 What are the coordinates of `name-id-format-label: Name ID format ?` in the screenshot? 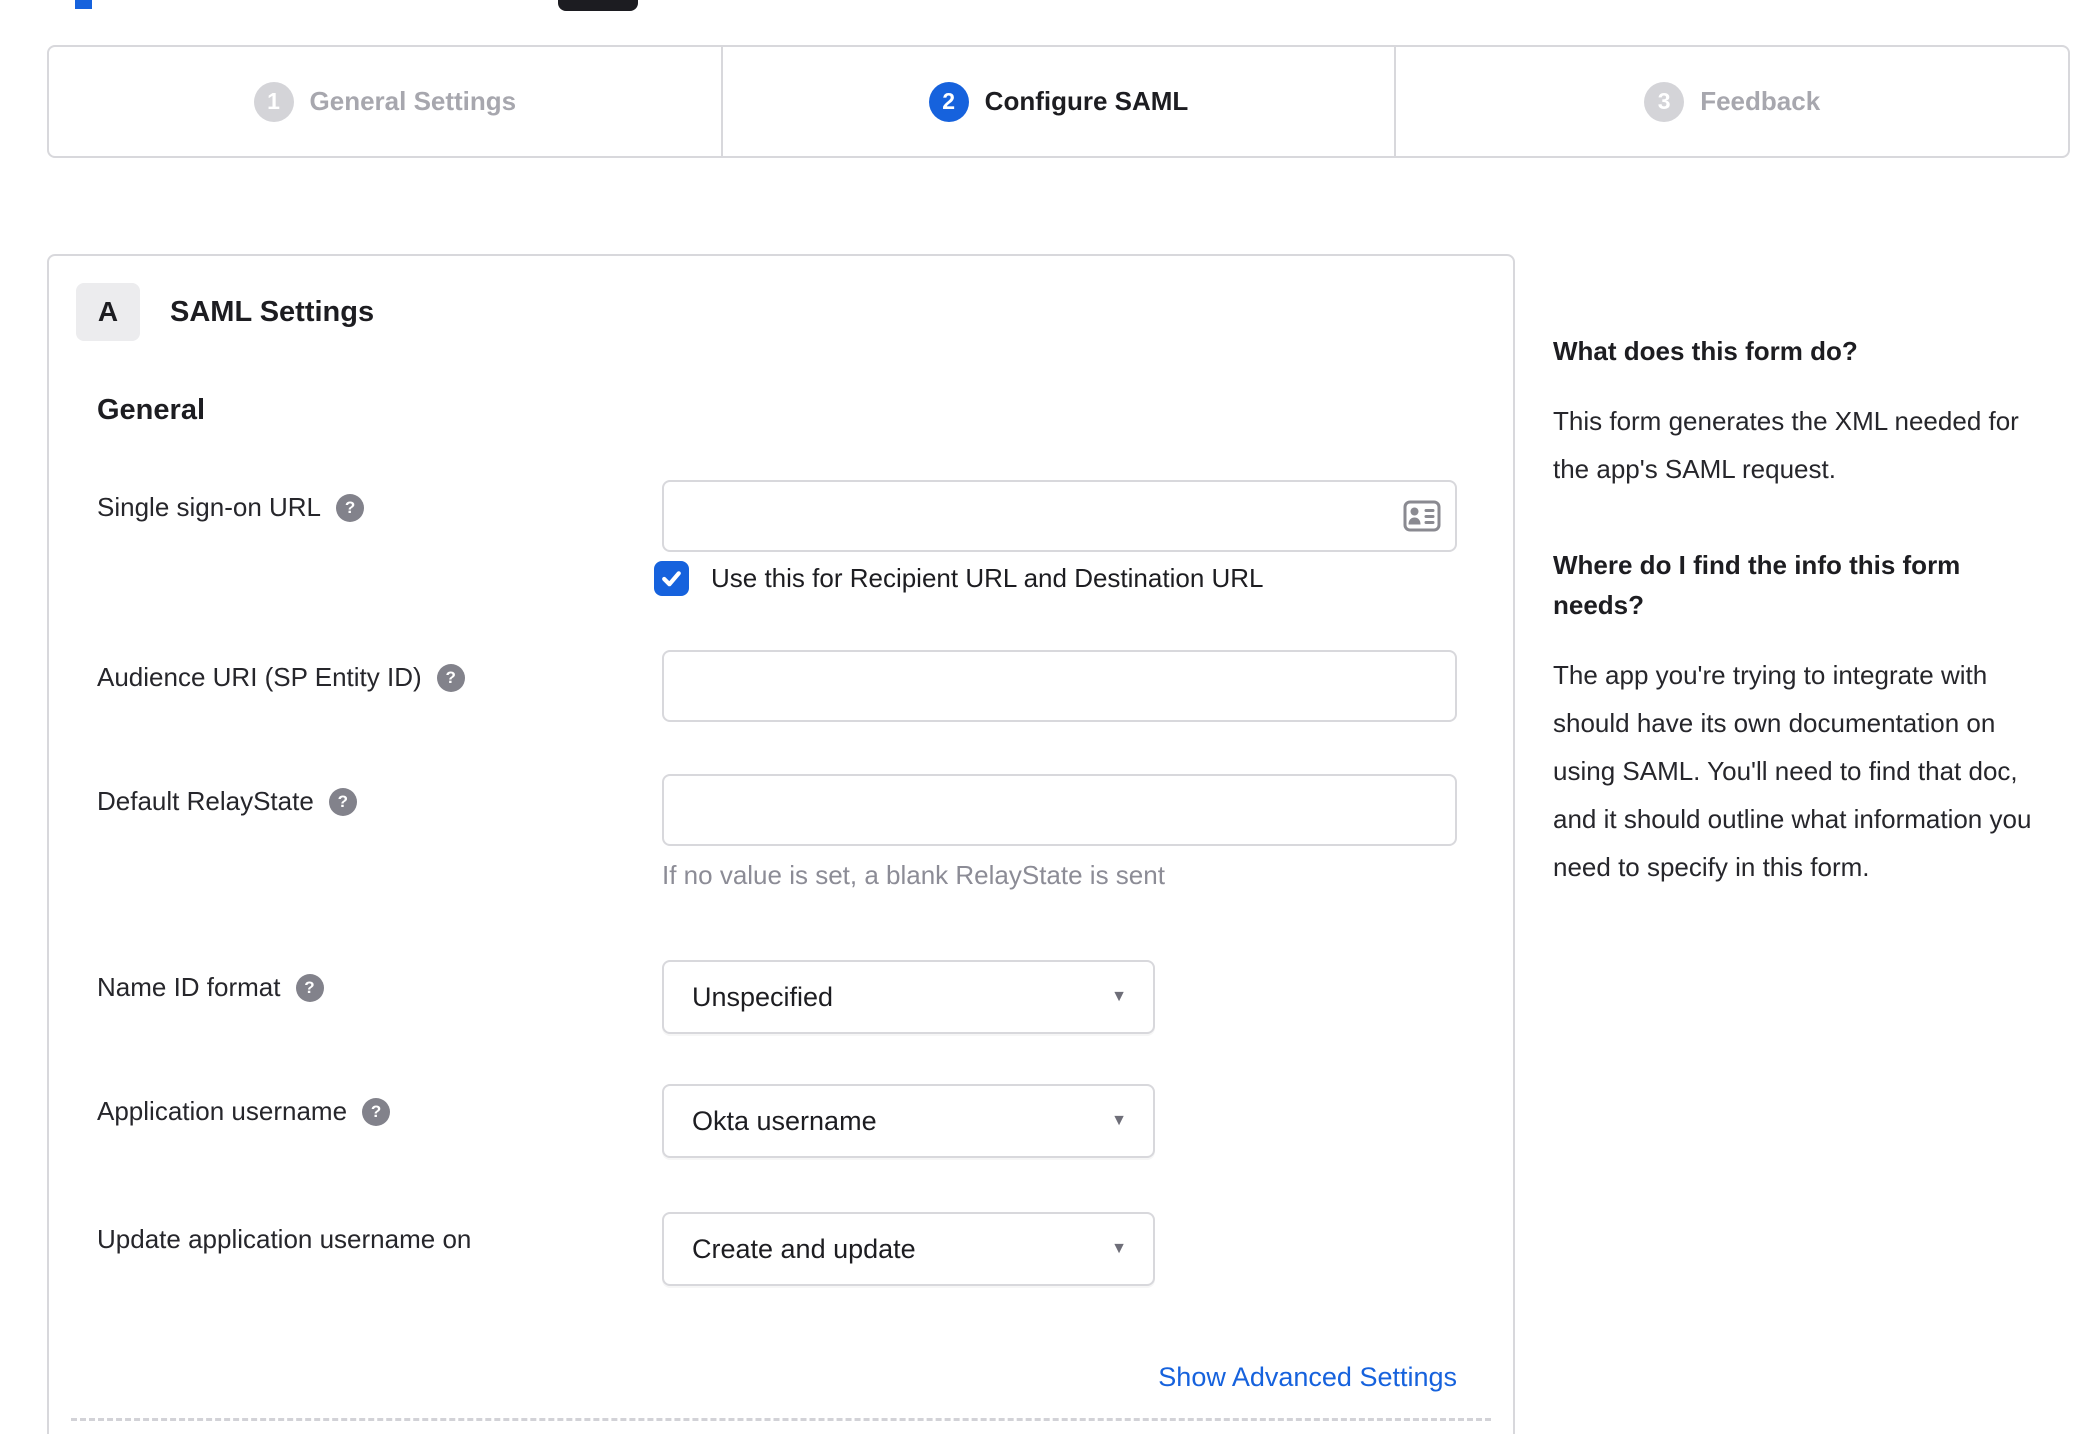 It's located at (367, 987).